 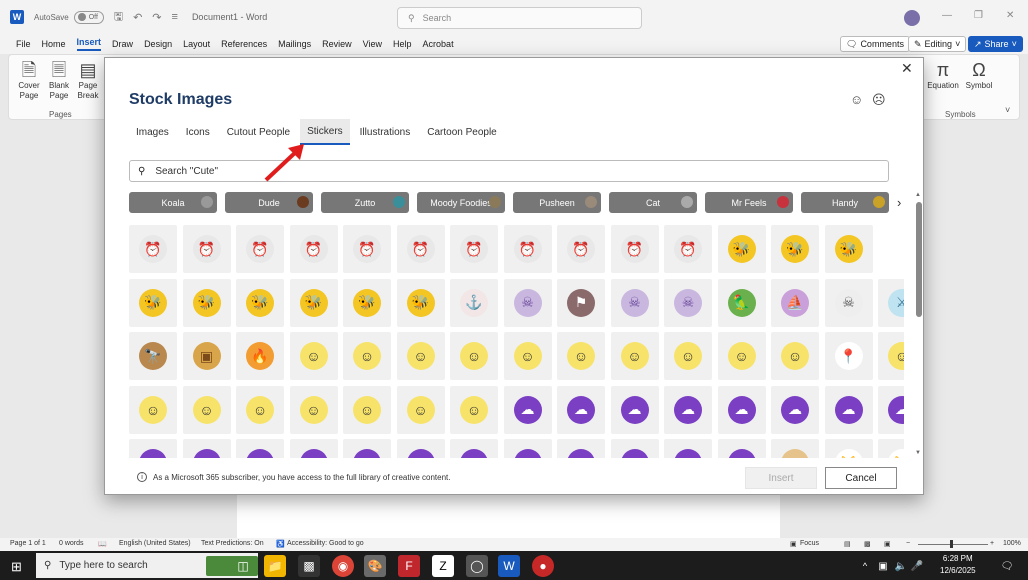 What do you see at coordinates (309, 566) in the screenshot?
I see `terminal-icon: ▩` at bounding box center [309, 566].